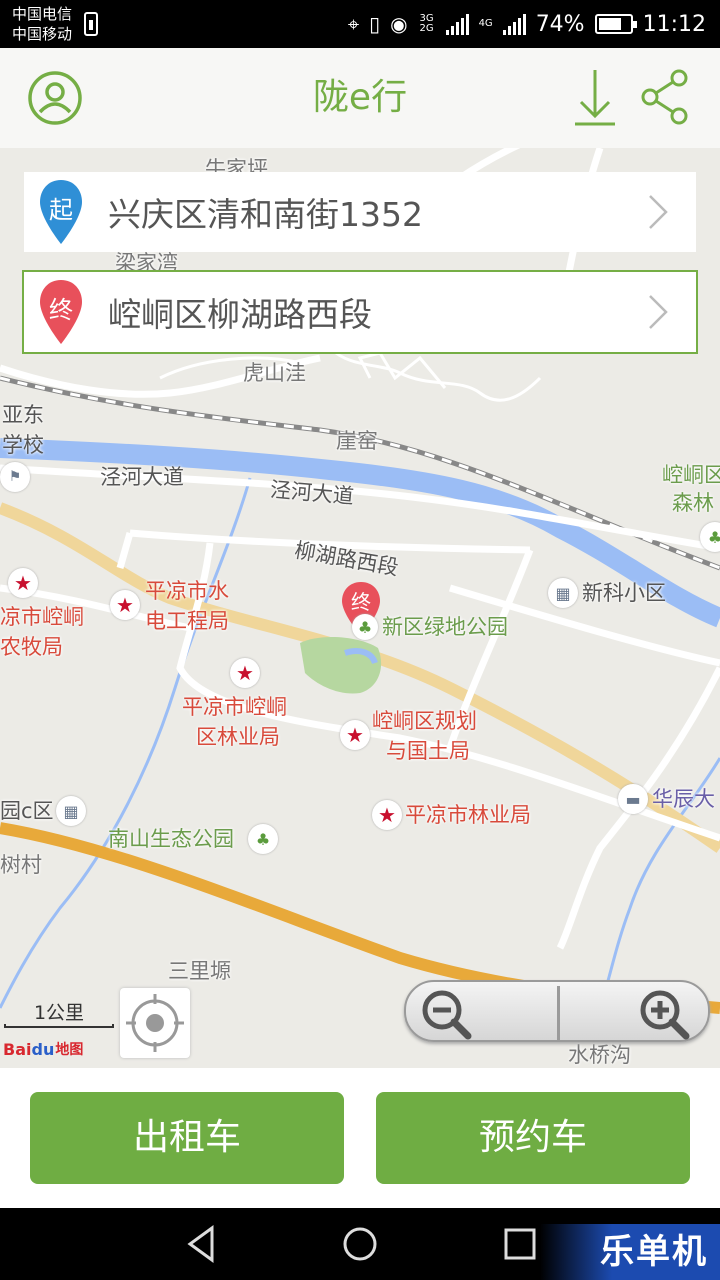 The width and height of the screenshot is (720, 1280). Describe the element at coordinates (265, 214) in the screenshot. I see `start-address: 兴庆区清和南街1352` at that location.